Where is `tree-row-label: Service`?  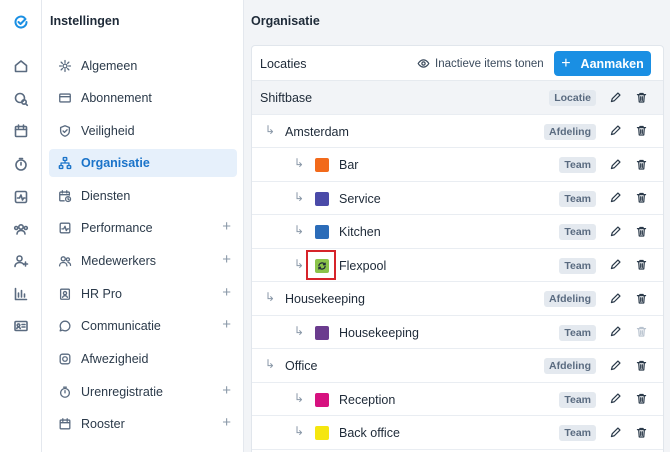
tree-row-label: Service is located at coordinates (360, 199).